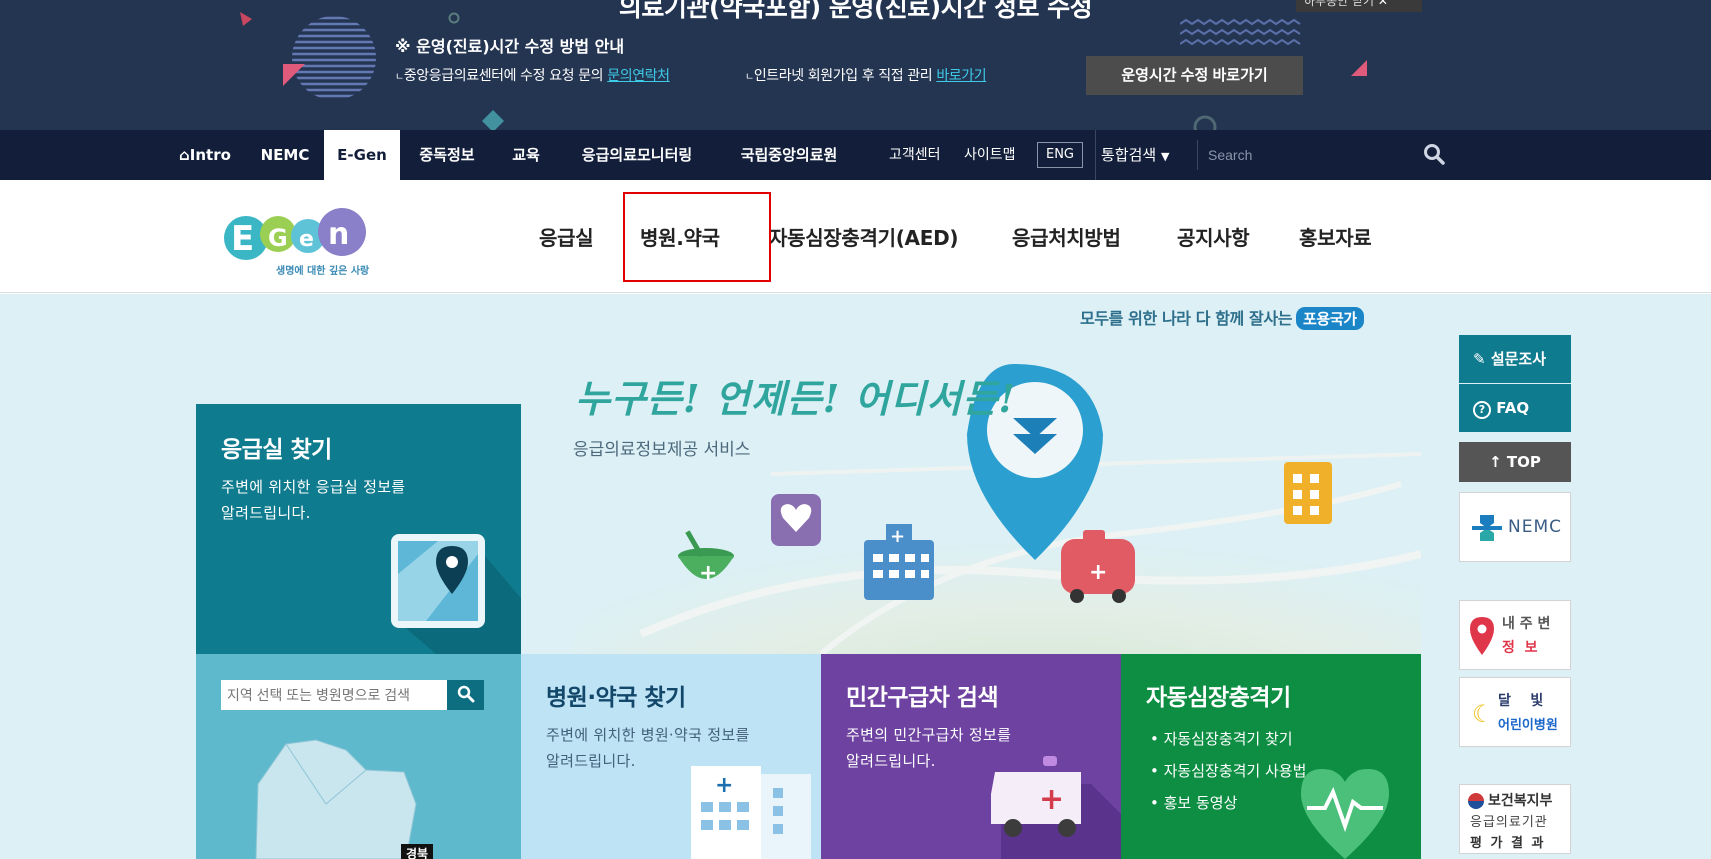 This screenshot has height=859, width=1711. Describe the element at coordinates (990, 155) in the screenshot. I see `sitemap-link: 사이트맵` at that location.